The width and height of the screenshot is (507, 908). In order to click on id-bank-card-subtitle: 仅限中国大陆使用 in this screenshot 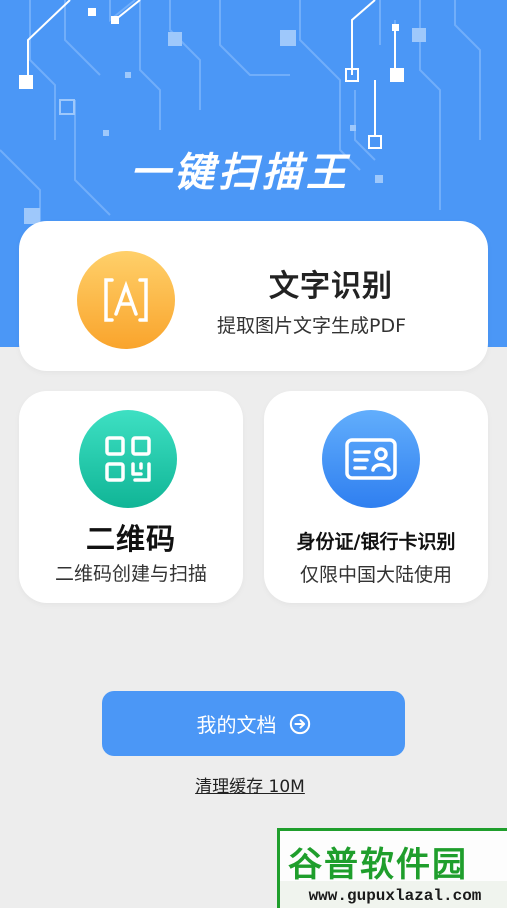, I will do `click(375, 575)`.